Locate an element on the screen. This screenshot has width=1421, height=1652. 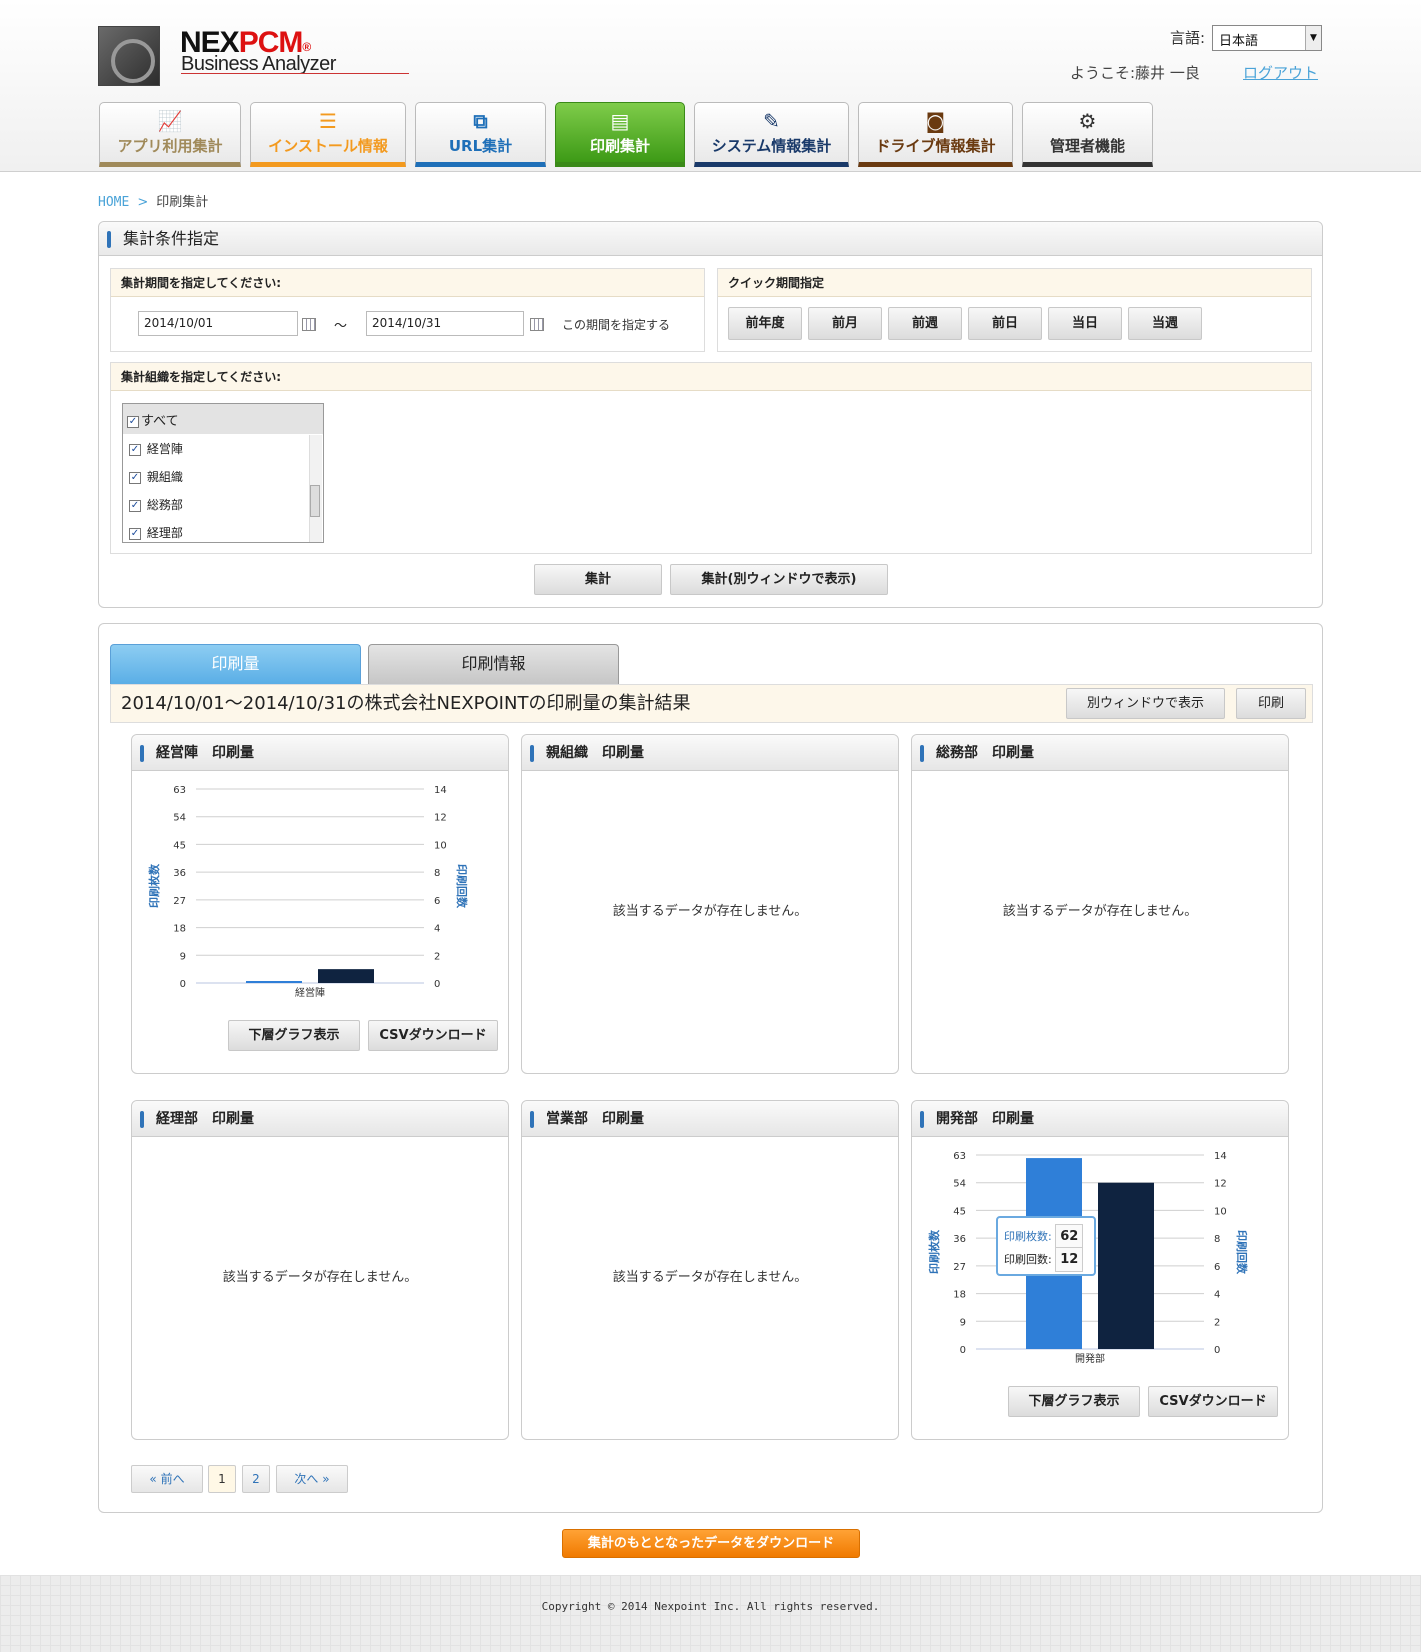
pager-page-1: 1 is located at coordinates (222, 1479).